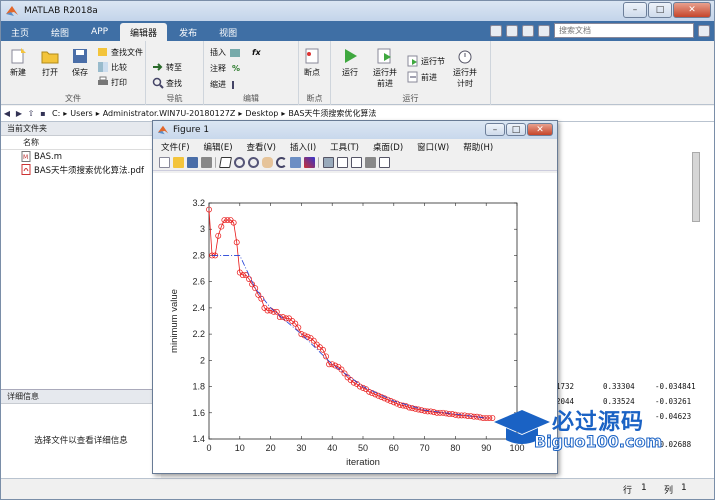 The image size is (715, 500). Describe the element at coordinates (660, 10) in the screenshot. I see `maximize-button: □` at that location.